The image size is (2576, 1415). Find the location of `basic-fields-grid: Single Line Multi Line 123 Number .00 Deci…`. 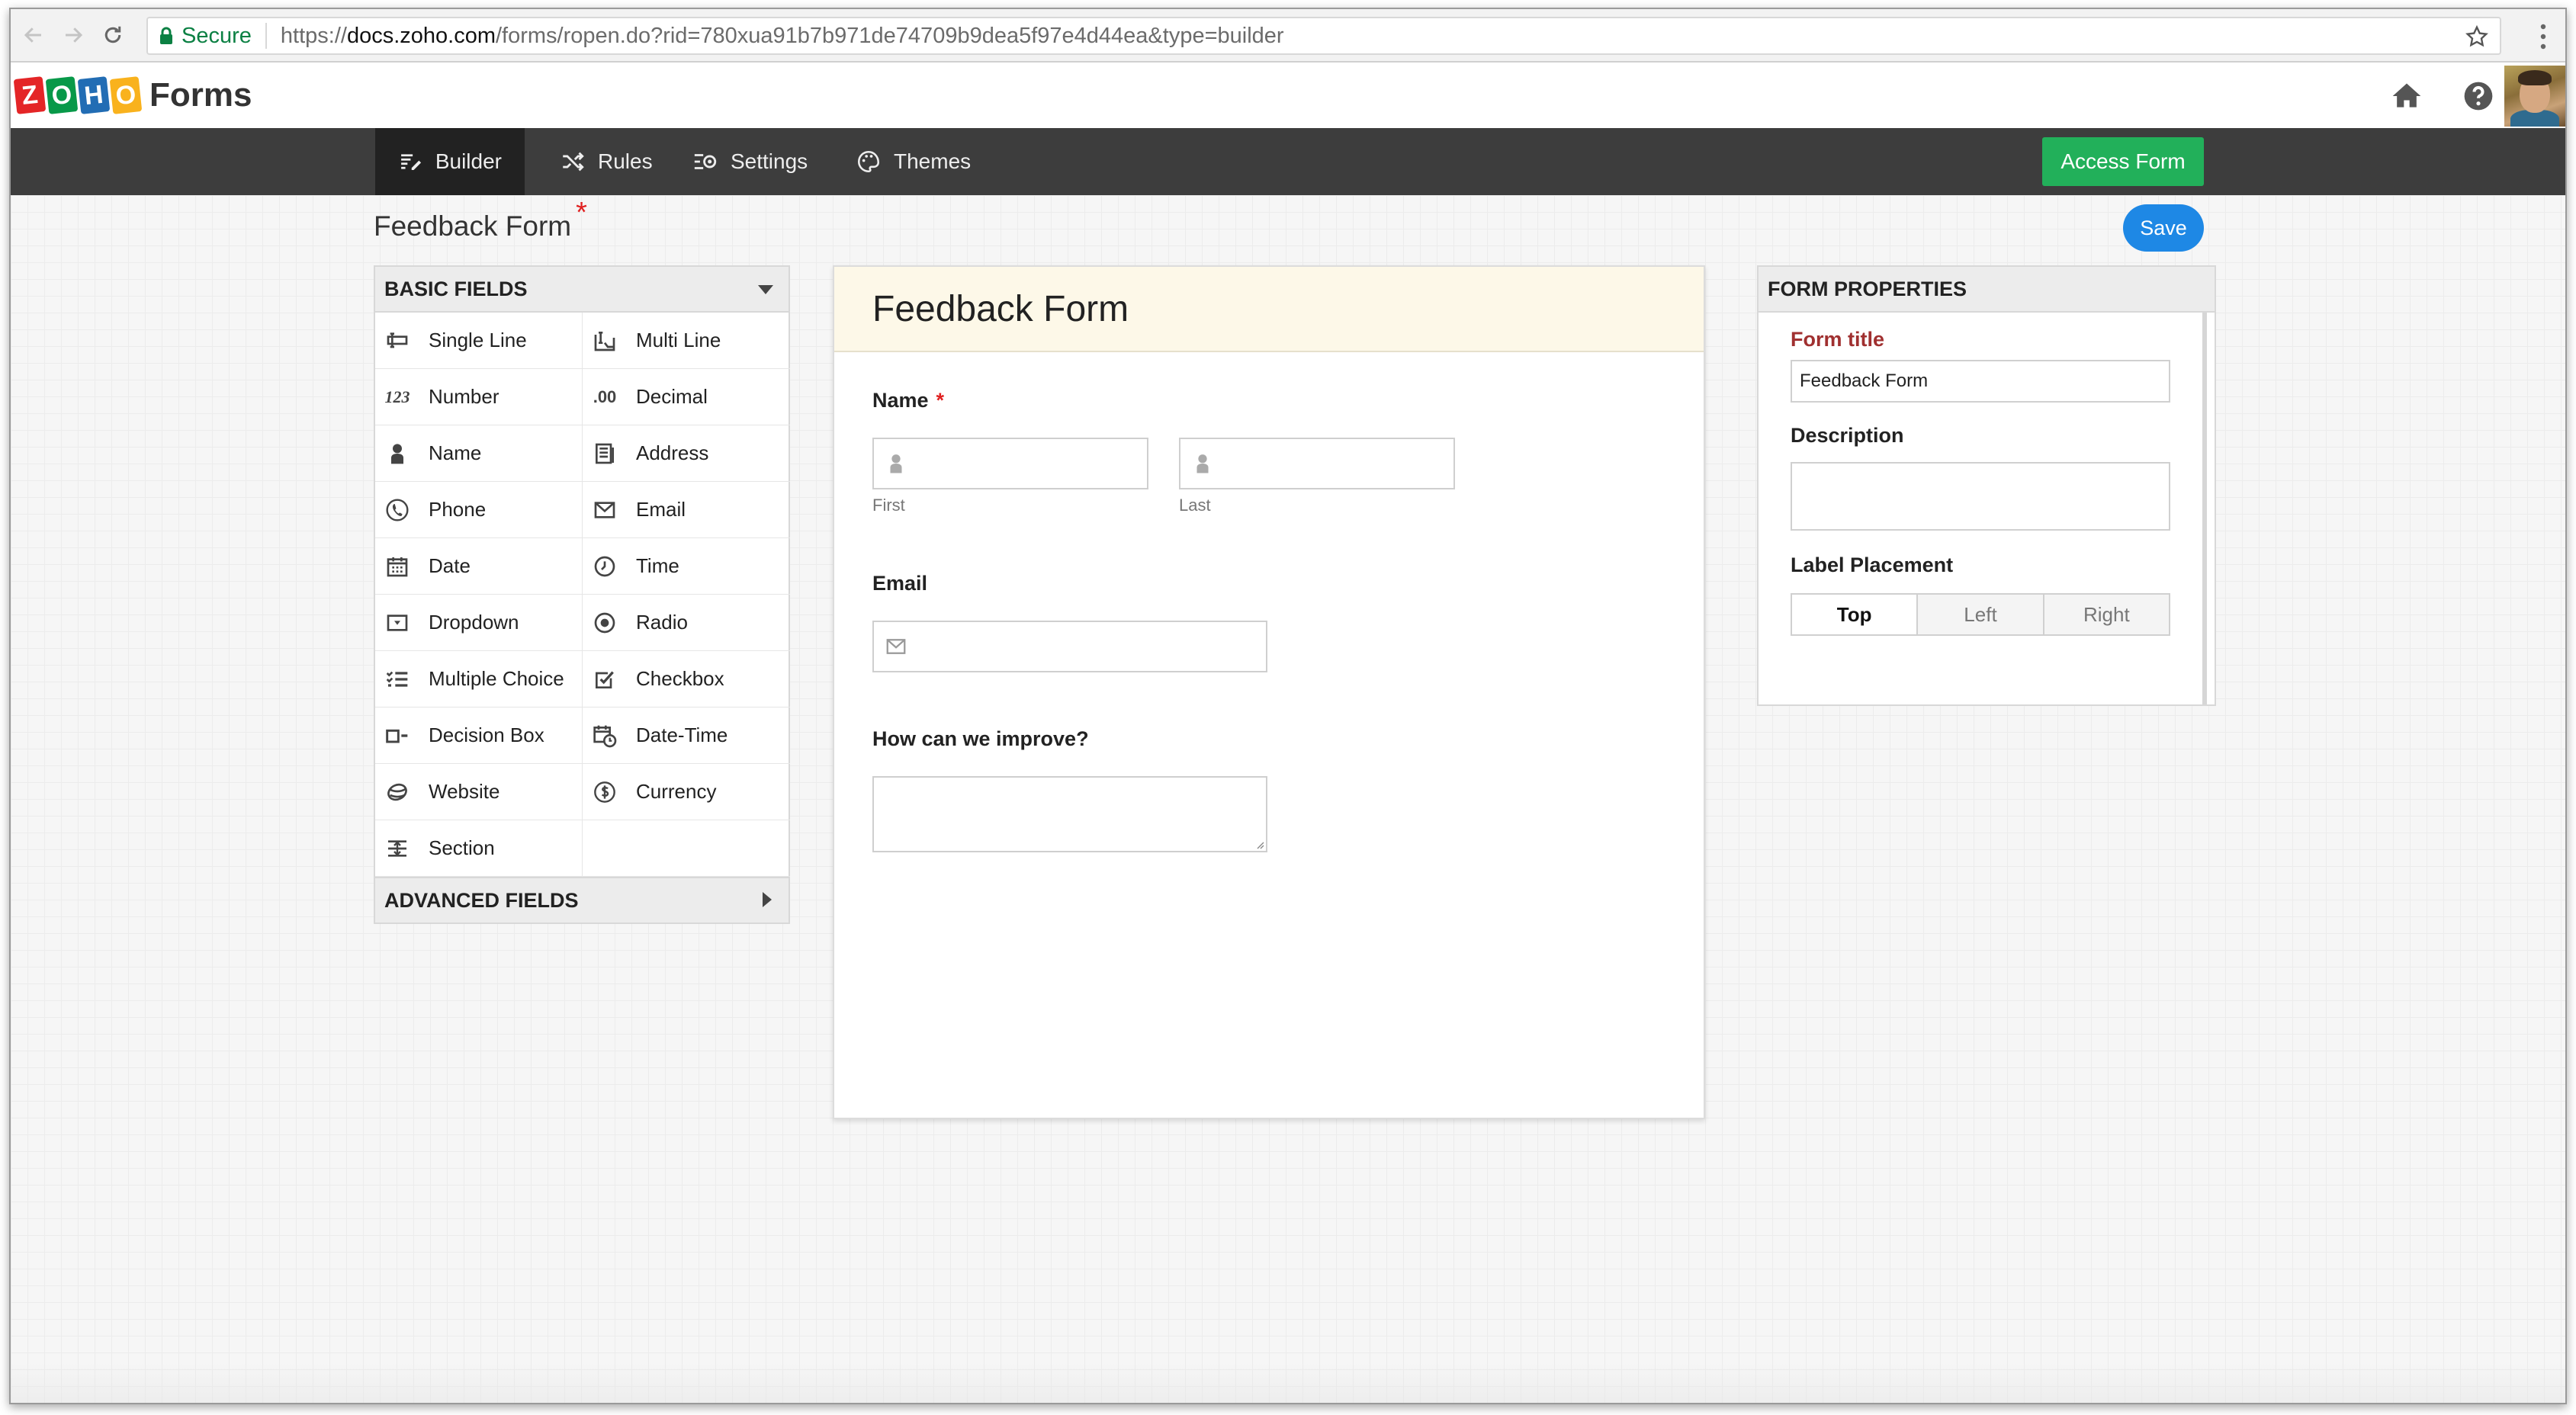

basic-fields-grid: Single Line Multi Line 123 Number .00 Deci… is located at coordinates (582, 595).